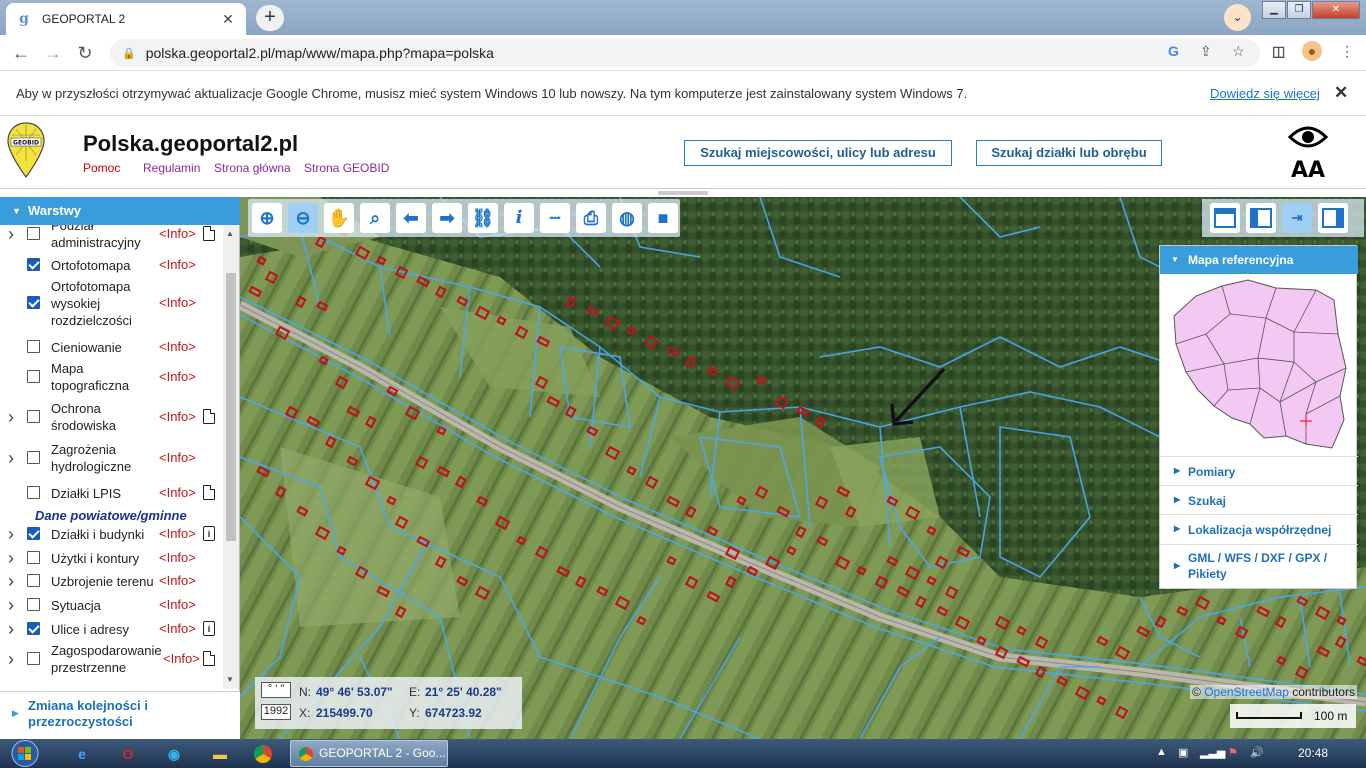  What do you see at coordinates (1259, 499) in the screenshot?
I see `search-menu-item: ▶ Szukaj` at bounding box center [1259, 499].